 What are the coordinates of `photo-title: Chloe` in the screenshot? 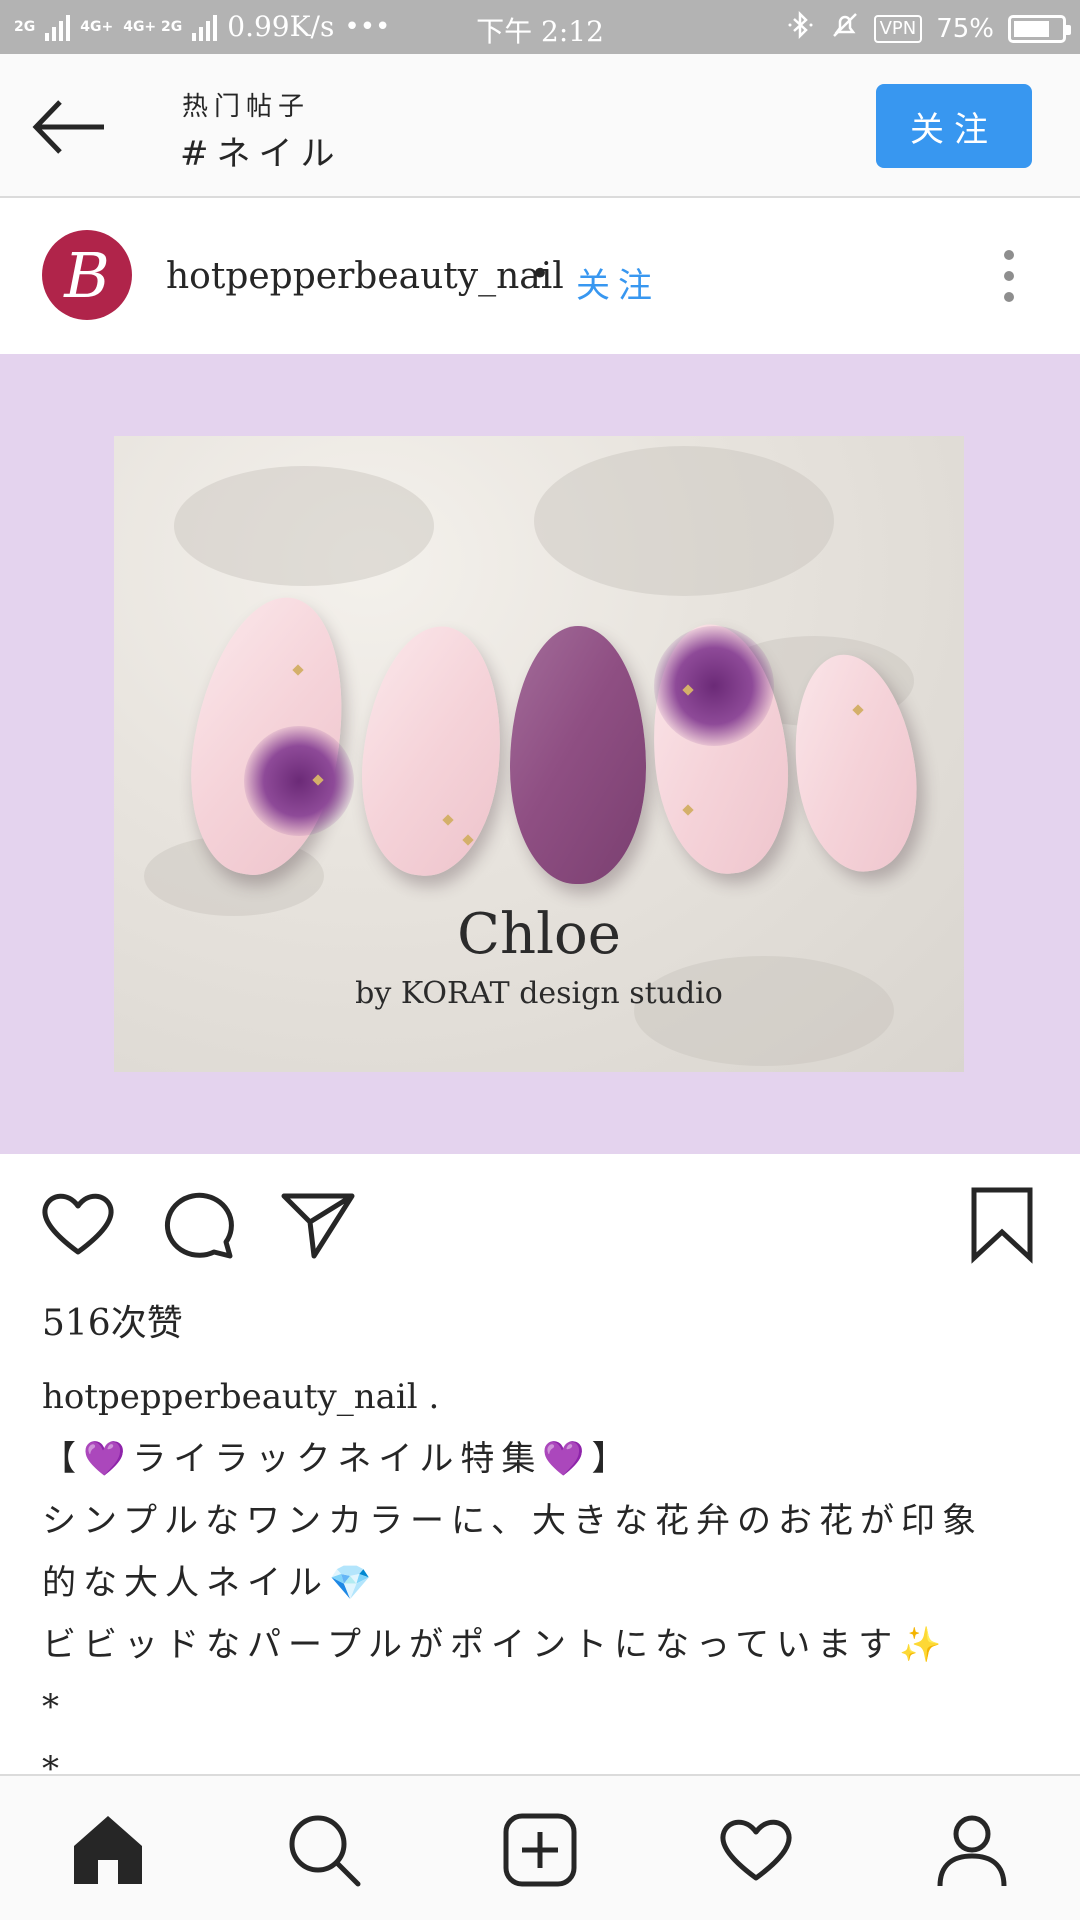 It's located at (539, 934).